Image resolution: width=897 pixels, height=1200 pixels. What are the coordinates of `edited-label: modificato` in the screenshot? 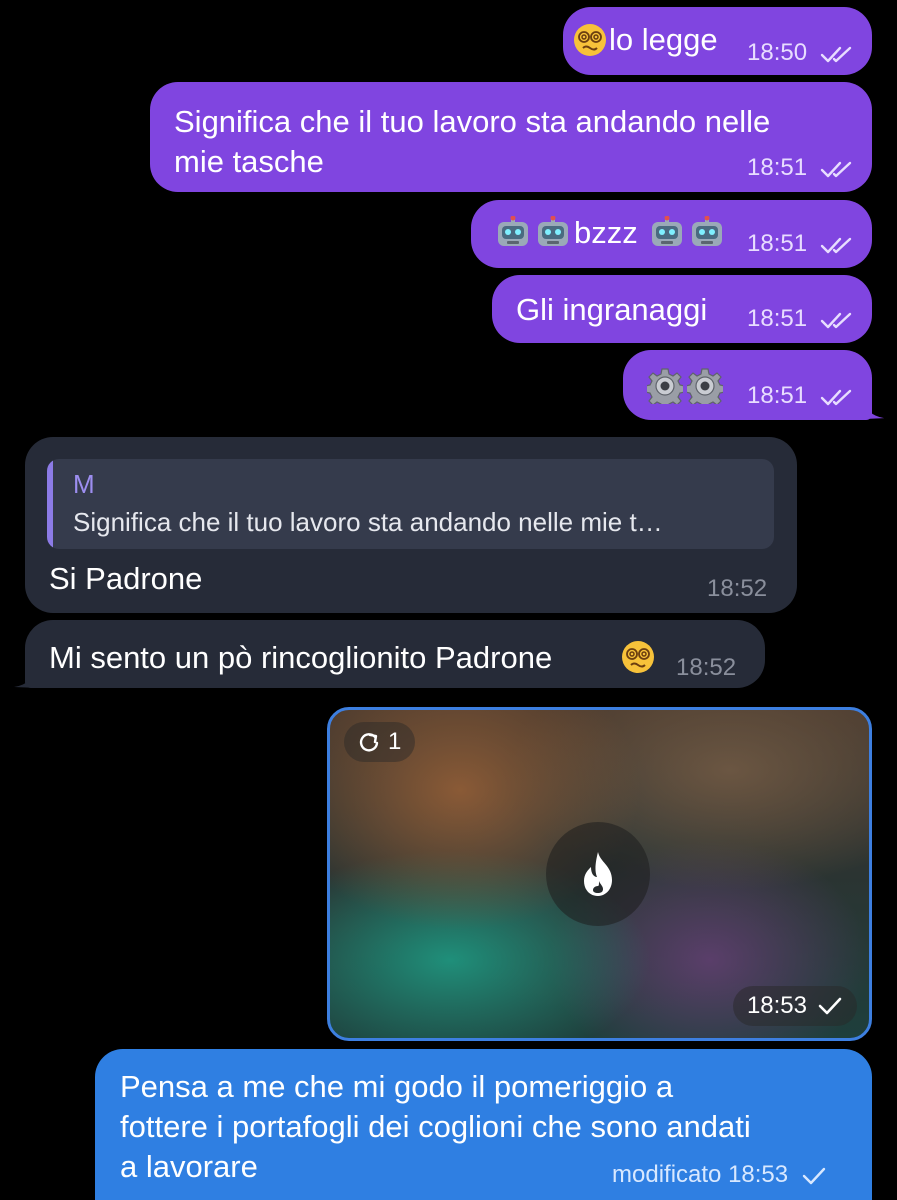 It's located at (667, 1174).